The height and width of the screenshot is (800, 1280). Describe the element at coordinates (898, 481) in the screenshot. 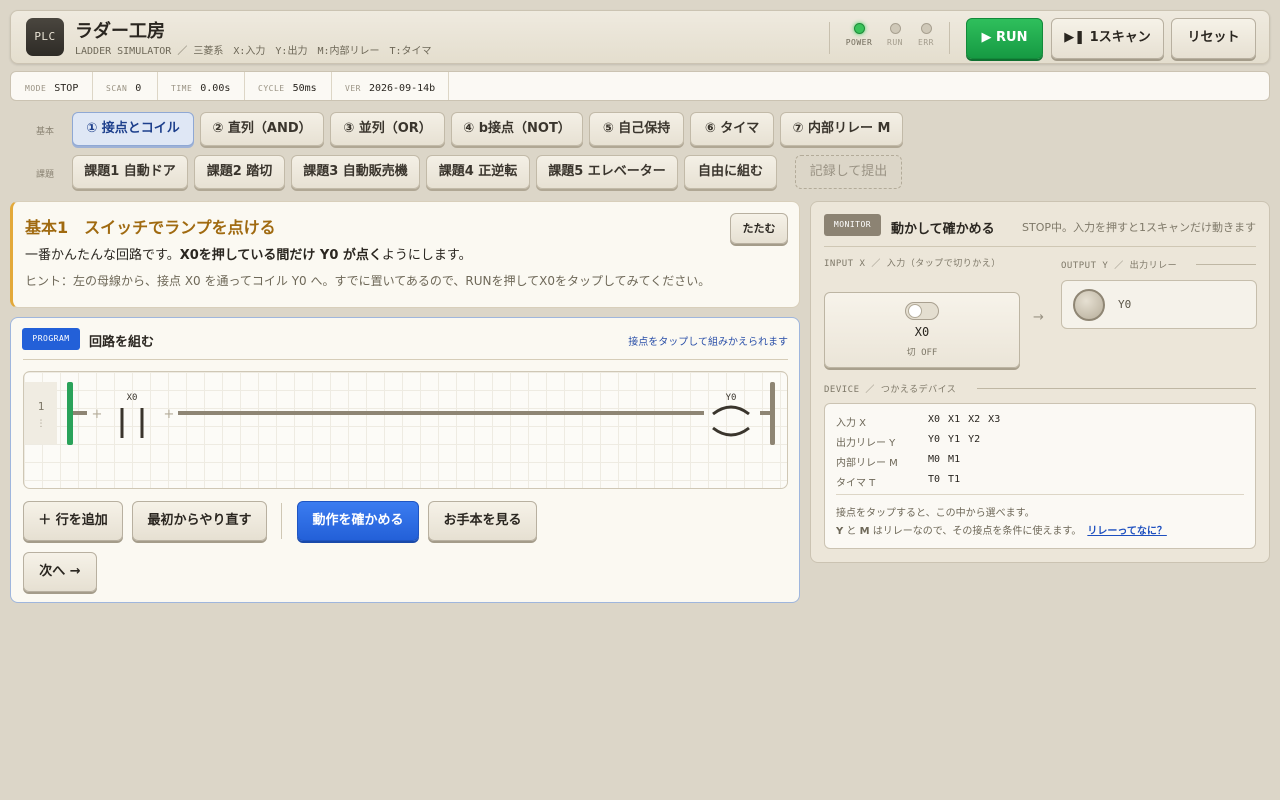

I see `device-row: タイマ T T0 T1` at that location.